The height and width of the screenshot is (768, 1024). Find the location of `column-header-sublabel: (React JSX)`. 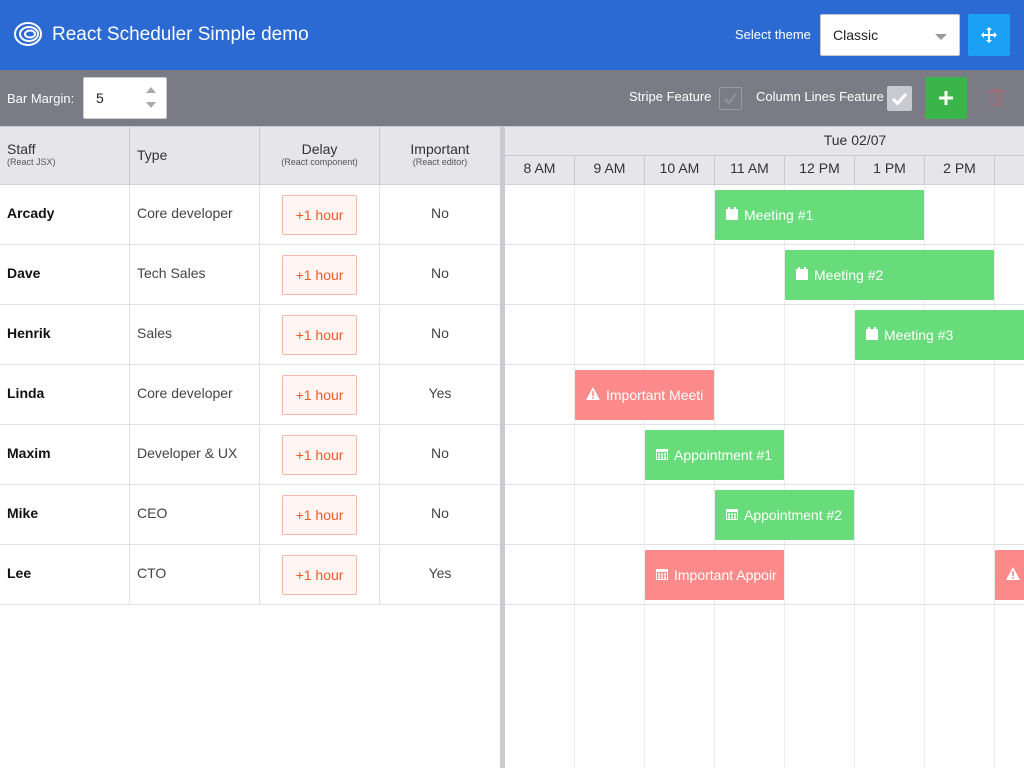

column-header-sublabel: (React JSX) is located at coordinates (31, 162).